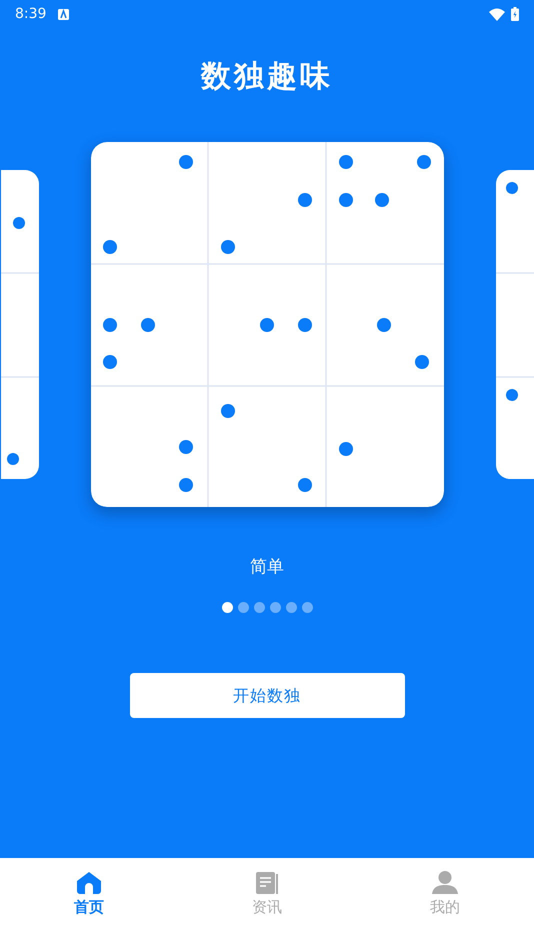 Image resolution: width=534 pixels, height=950 pixels. Describe the element at coordinates (445, 895) in the screenshot. I see `nav-tab: 我的` at that location.